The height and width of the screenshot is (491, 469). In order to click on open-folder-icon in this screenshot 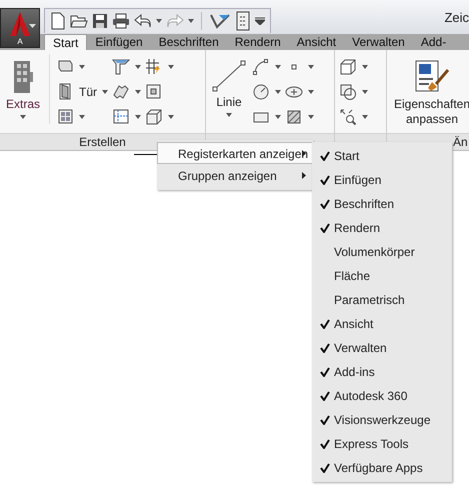, I will do `click(79, 21)`.